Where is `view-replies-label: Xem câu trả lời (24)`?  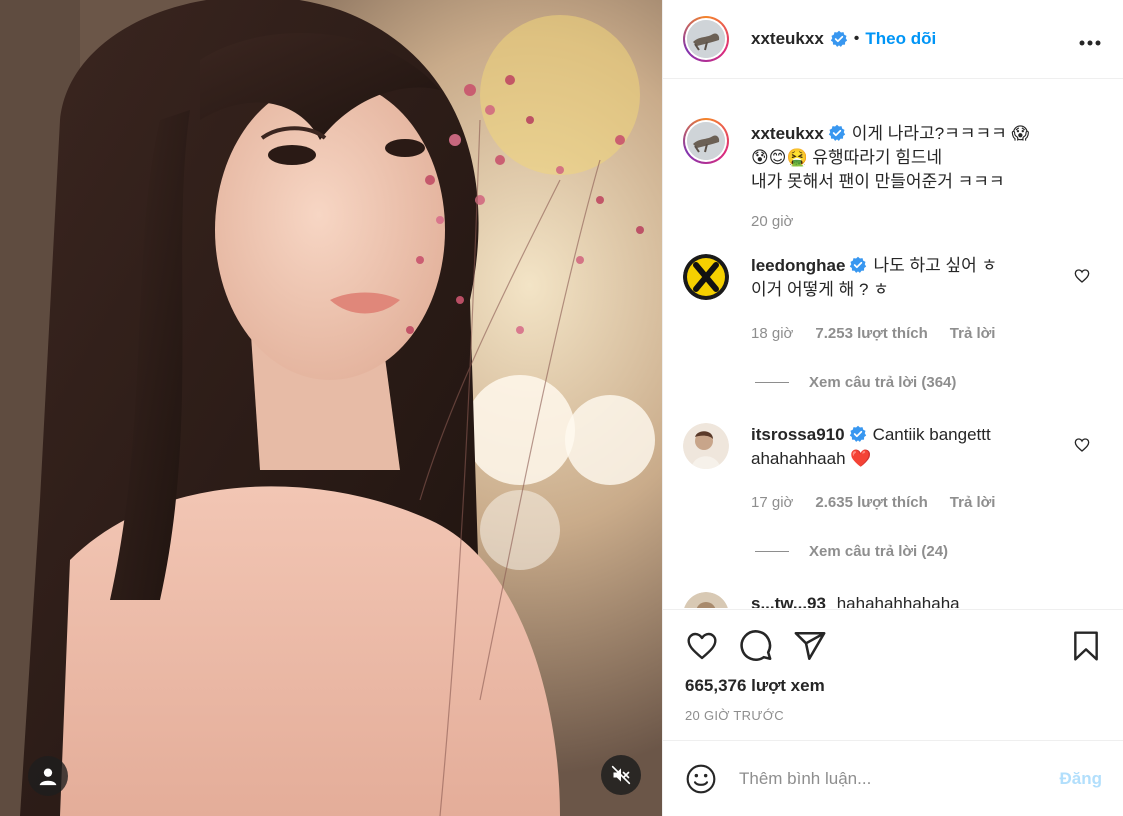 view-replies-label: Xem câu trả lời (24) is located at coordinates (879, 551).